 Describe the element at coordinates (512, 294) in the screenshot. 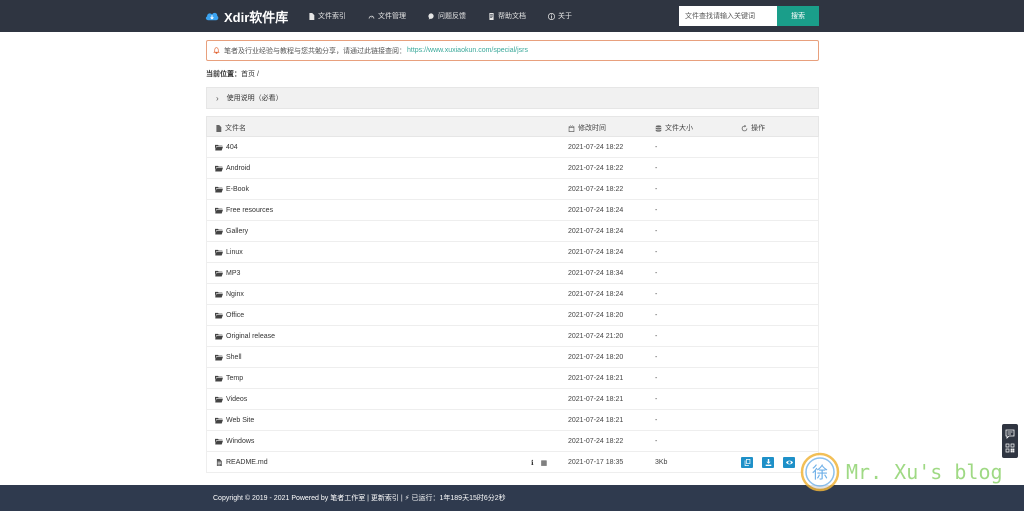

I see `table-row: Nginx 2021-07-24 18:24 -` at that location.